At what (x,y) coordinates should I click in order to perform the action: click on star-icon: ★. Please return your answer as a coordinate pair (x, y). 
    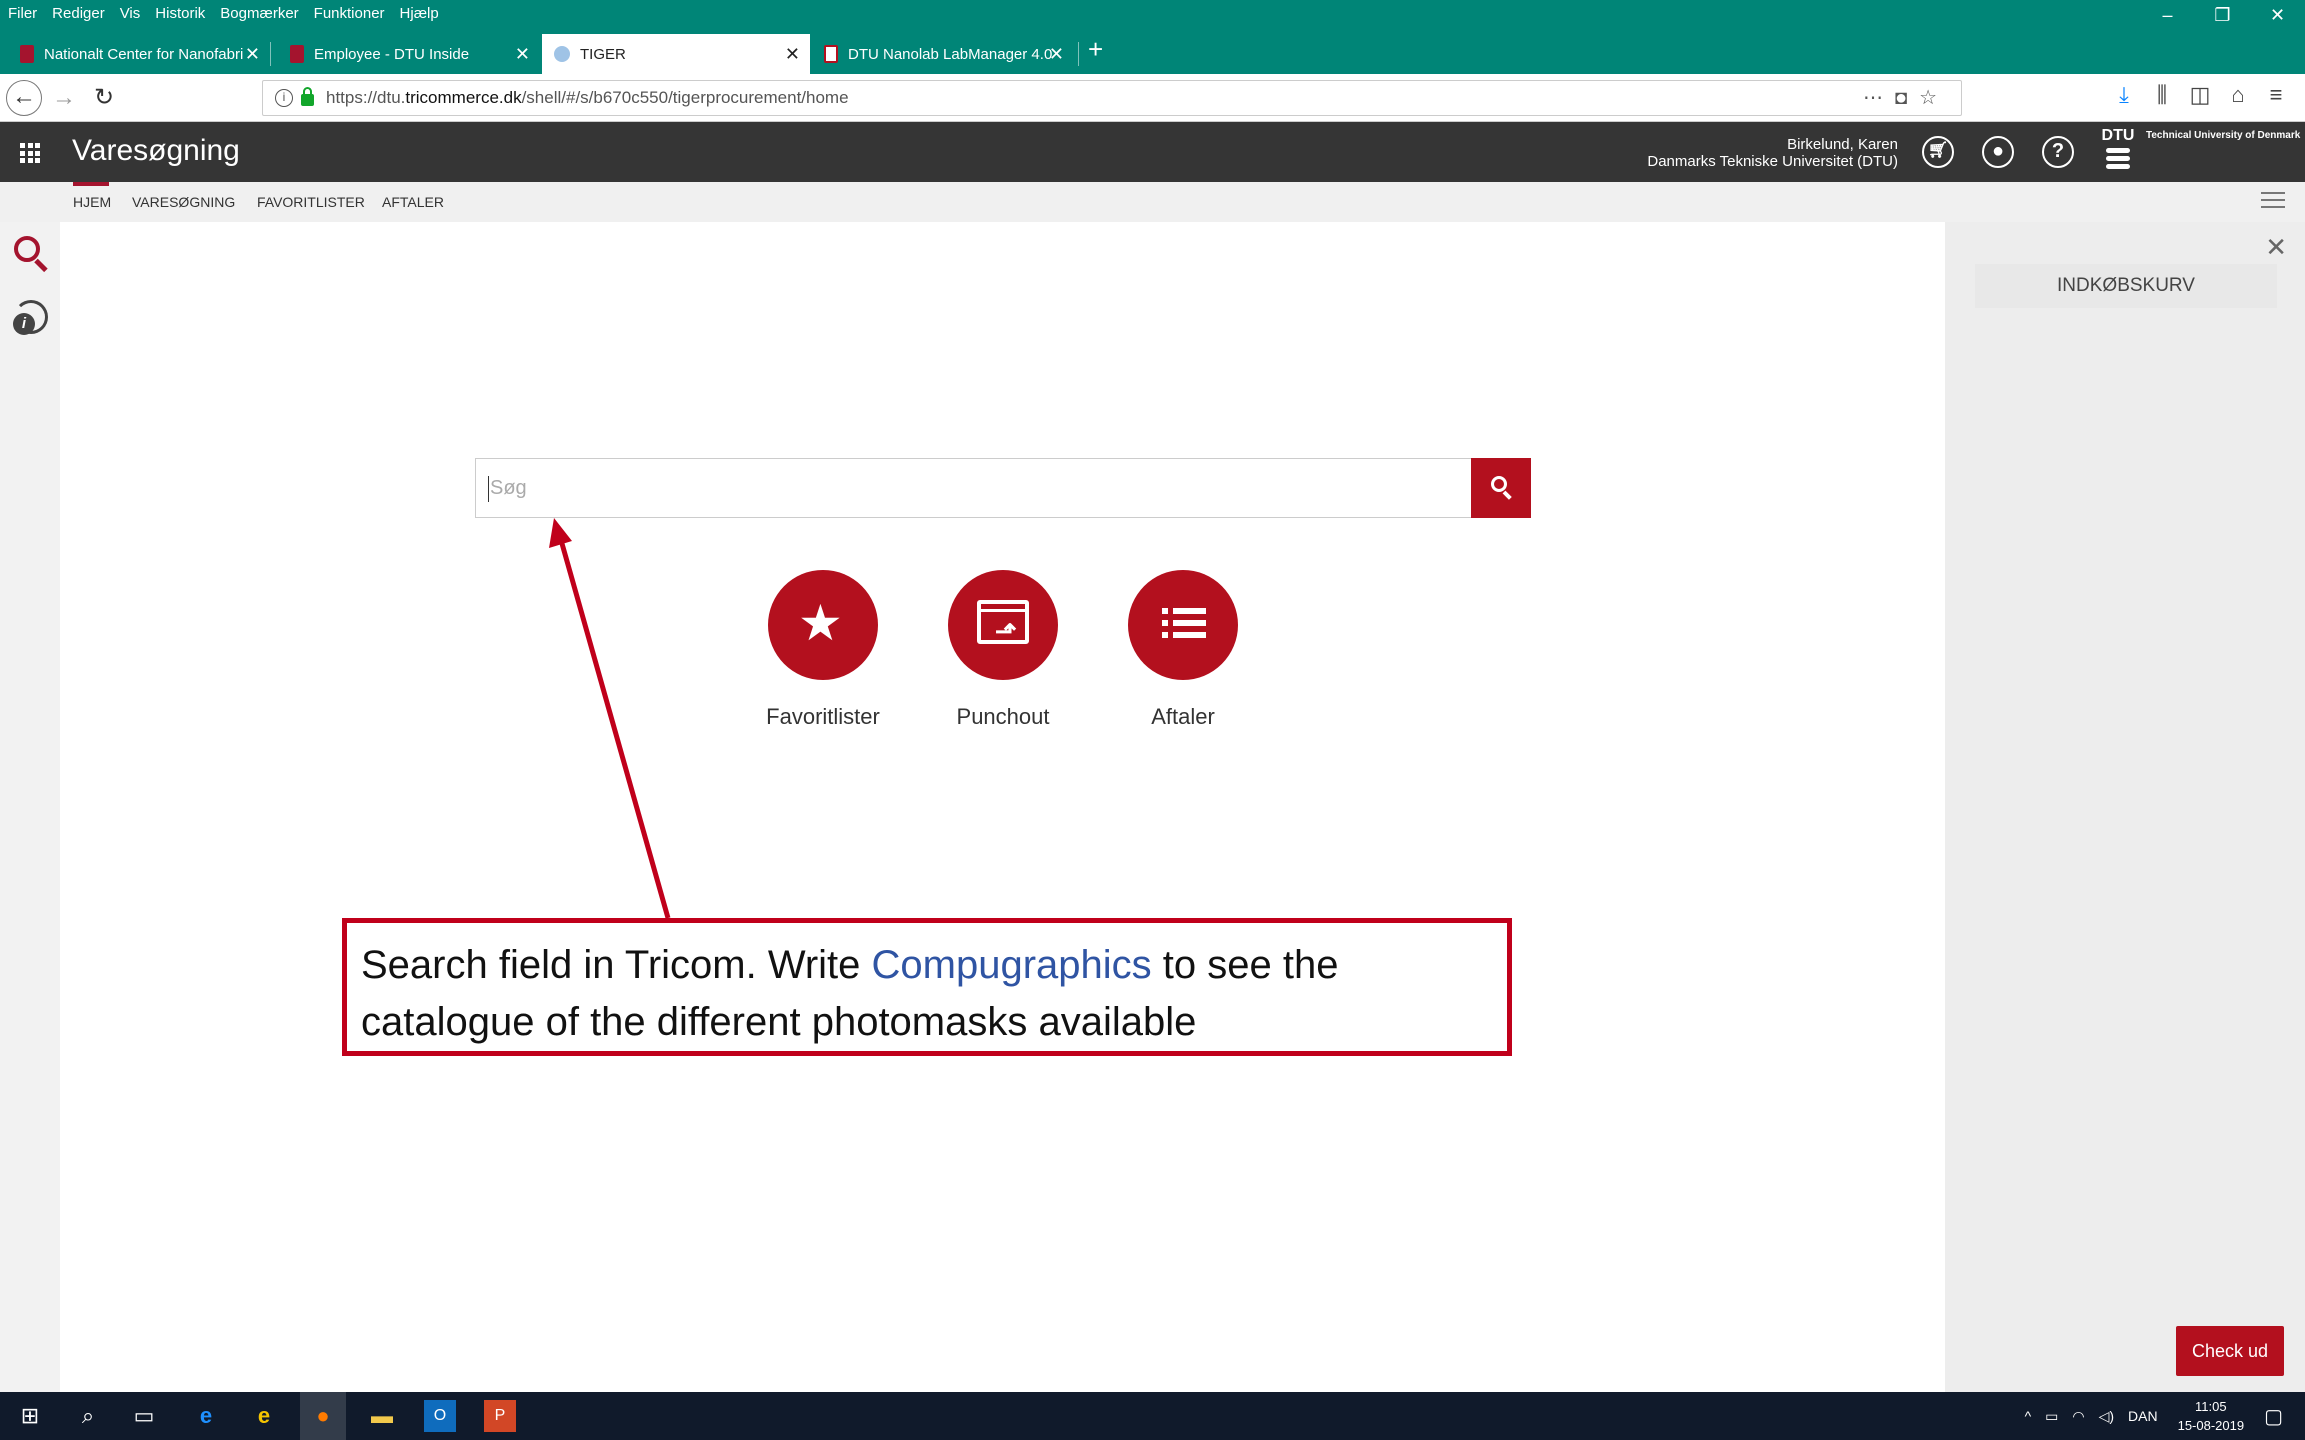
    Looking at the image, I should click on (823, 625).